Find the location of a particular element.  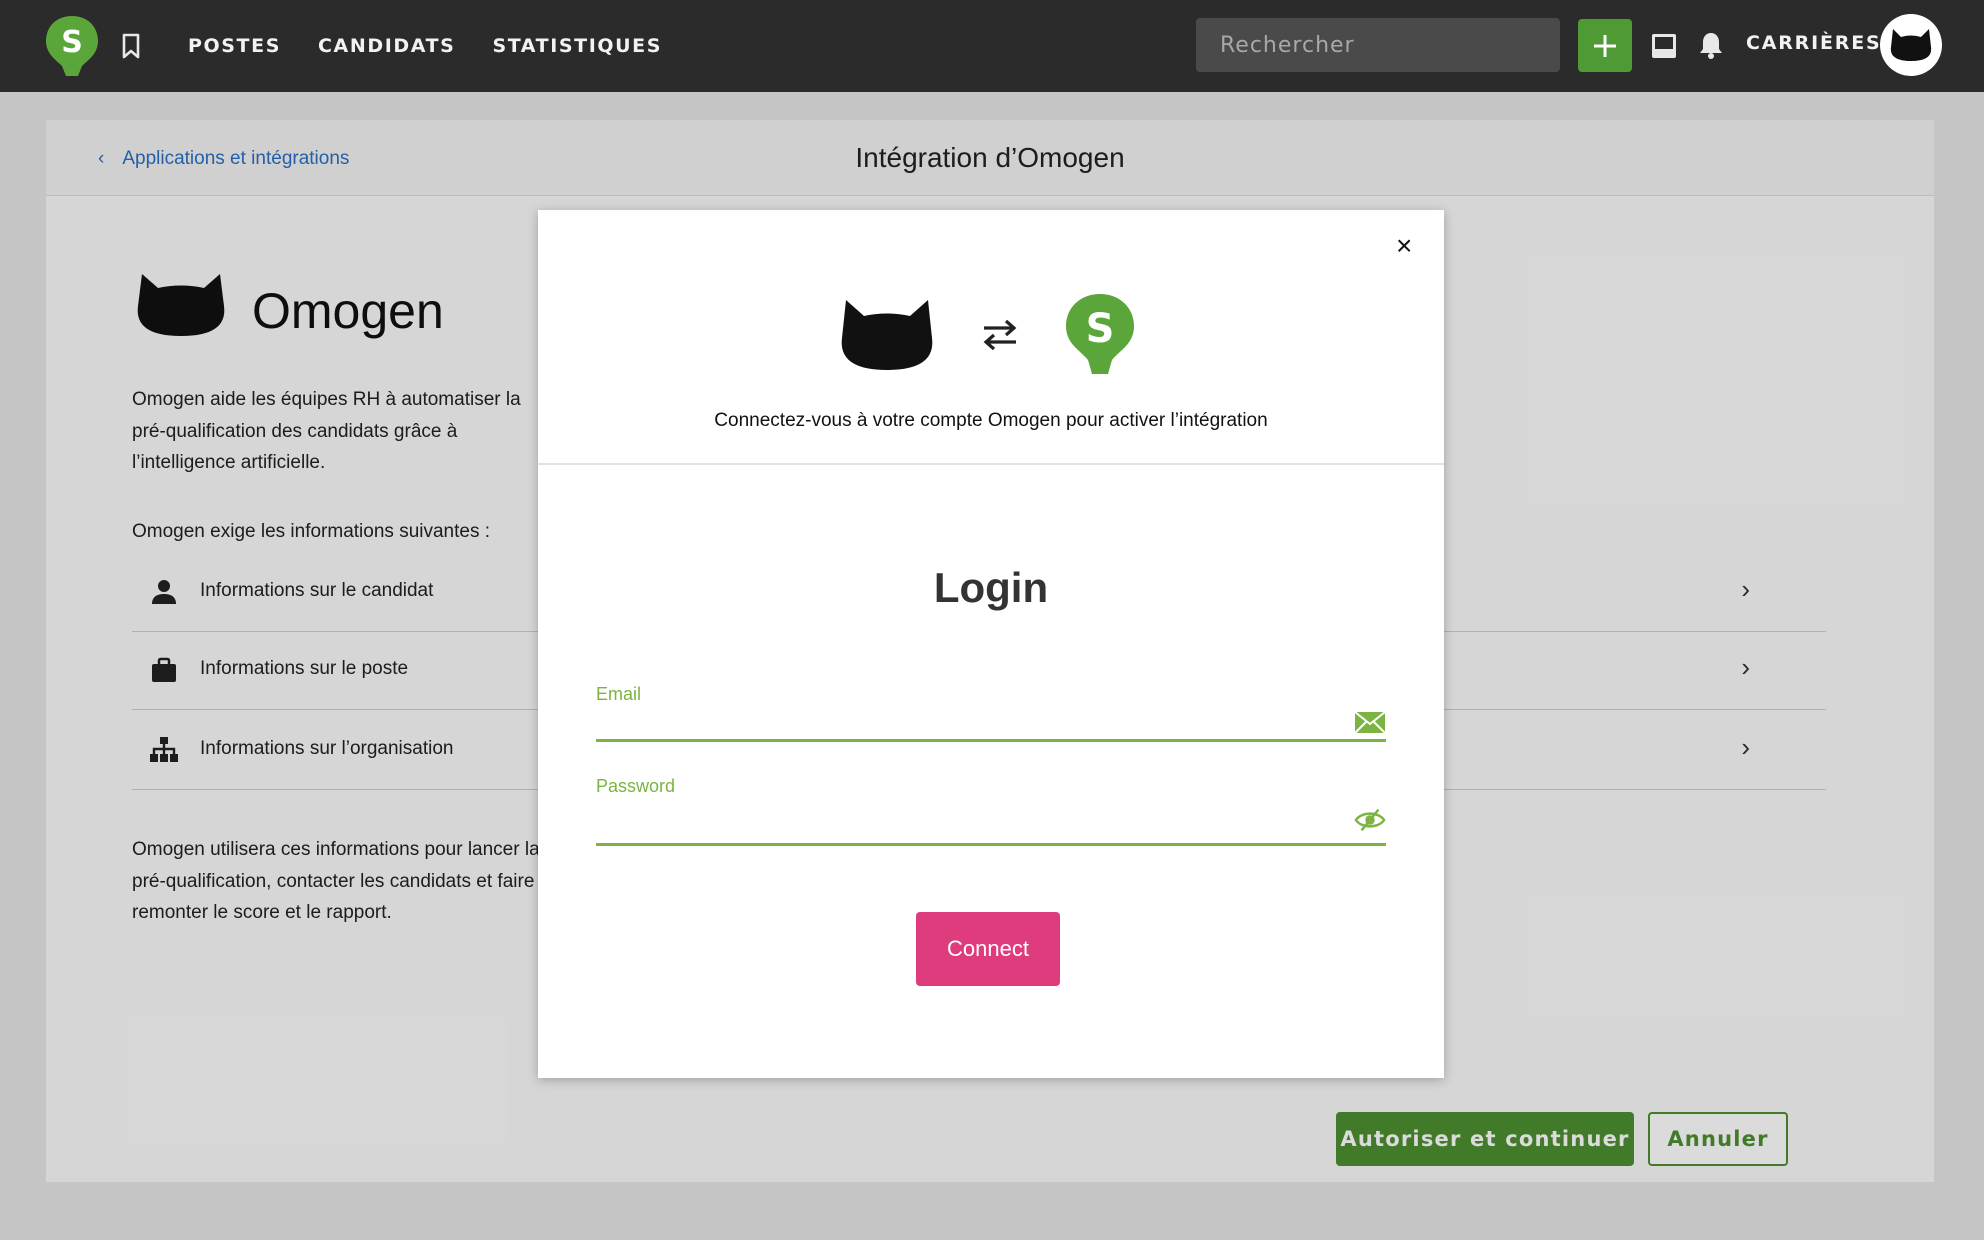

envelope-icon is located at coordinates (1370, 722).